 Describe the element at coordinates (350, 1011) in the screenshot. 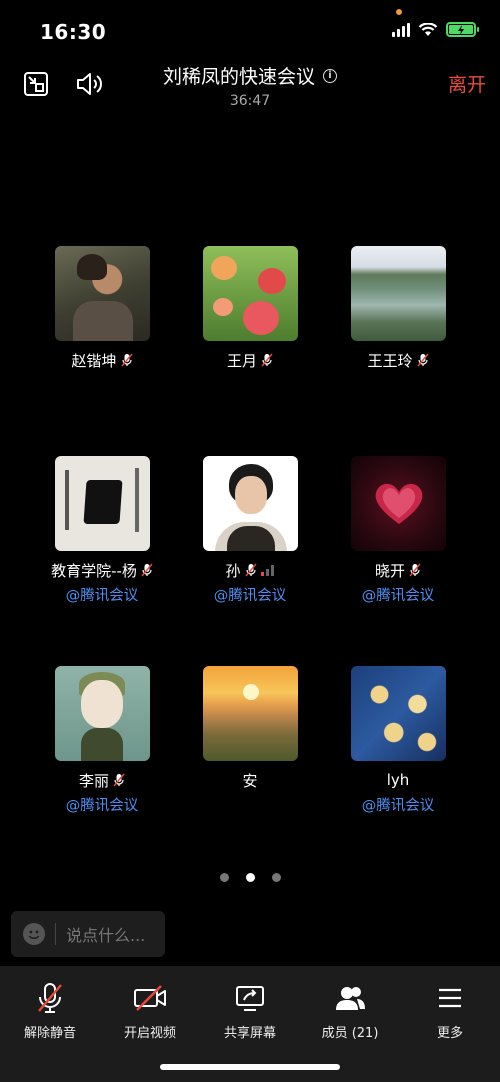

I see `members-button: 成员 (21)` at that location.